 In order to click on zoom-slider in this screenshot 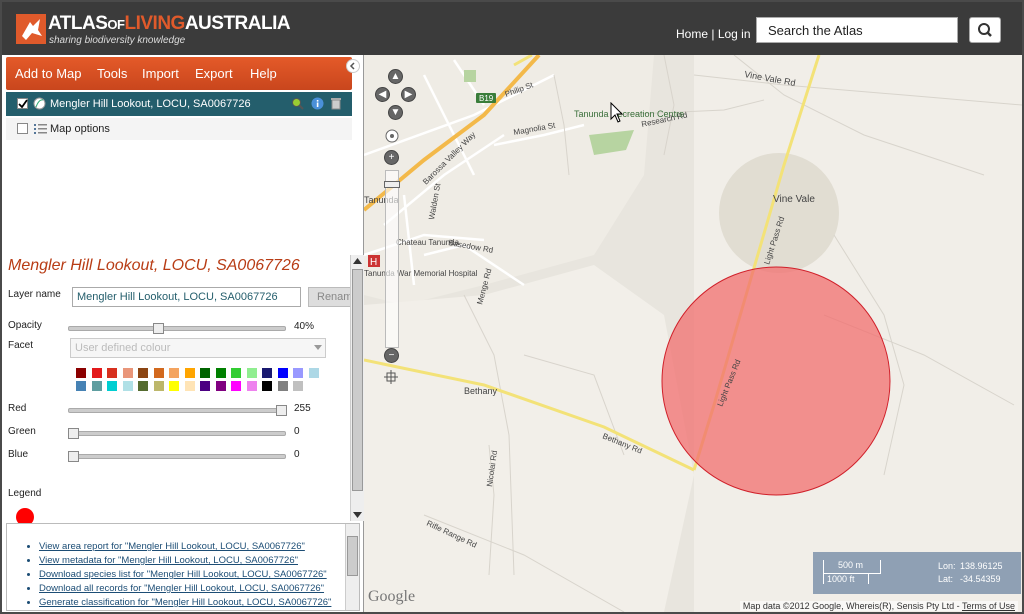, I will do `click(392, 259)`.